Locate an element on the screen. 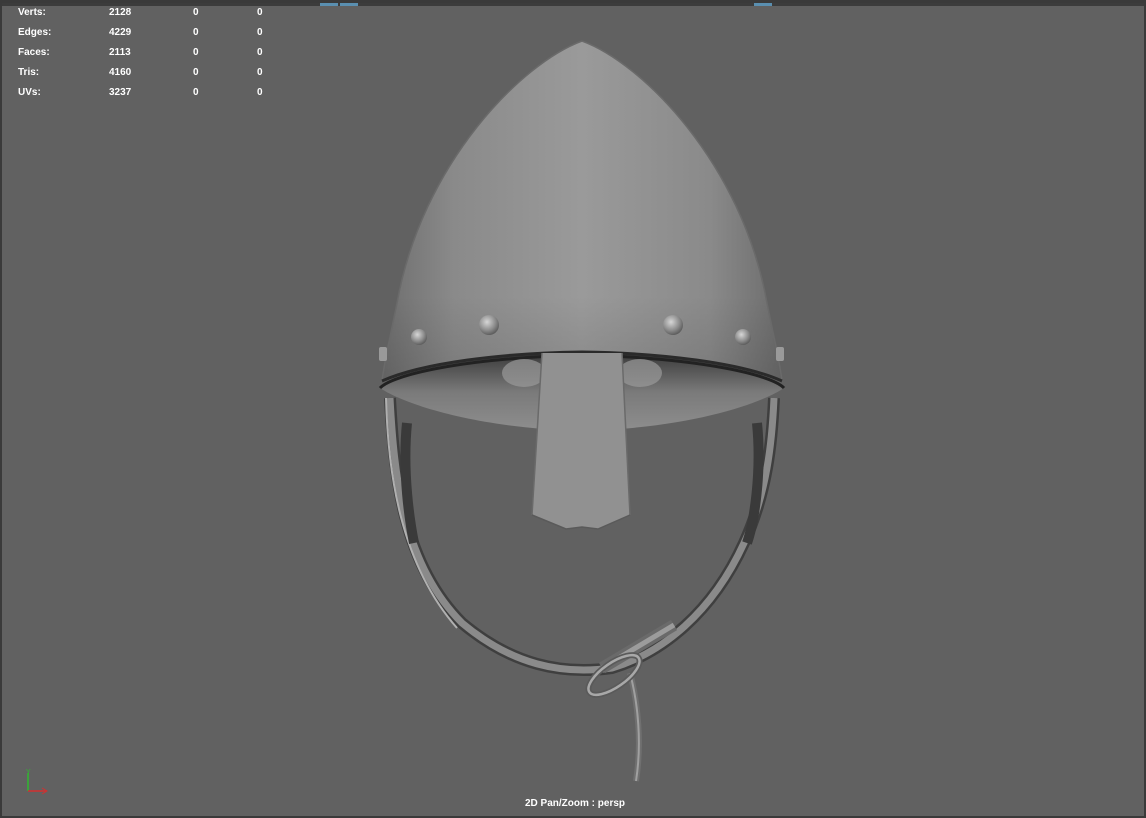 The image size is (1146, 818). helmet-dome is located at coordinates (582, 211).